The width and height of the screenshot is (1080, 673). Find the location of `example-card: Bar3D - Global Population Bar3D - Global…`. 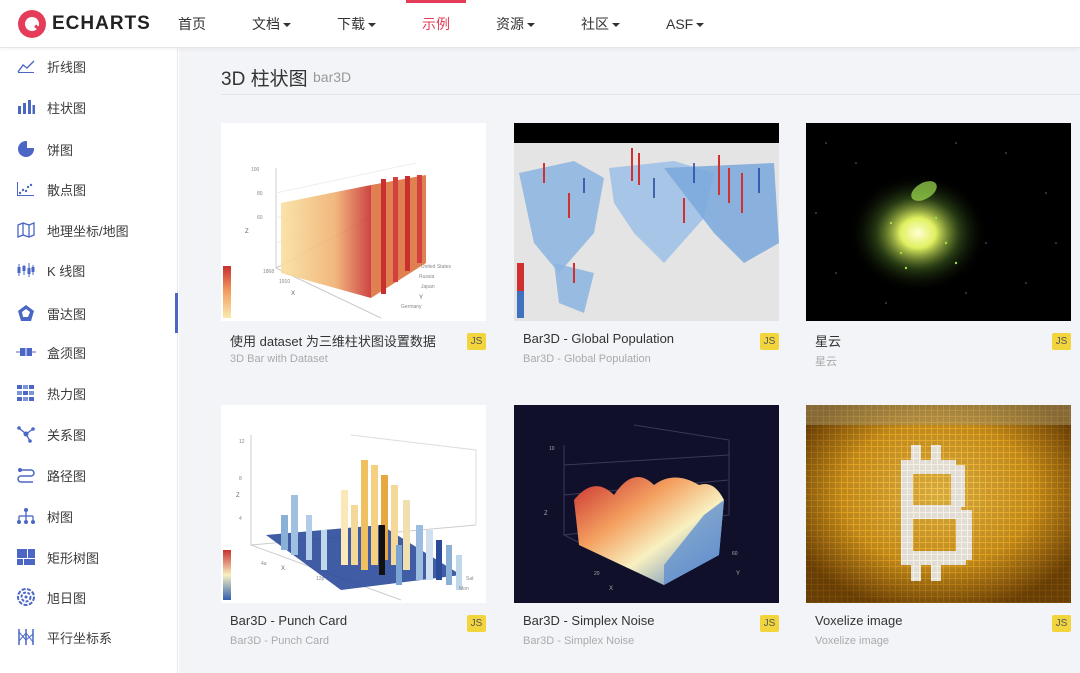

example-card: Bar3D - Global Population Bar3D - Global… is located at coordinates (646, 244).